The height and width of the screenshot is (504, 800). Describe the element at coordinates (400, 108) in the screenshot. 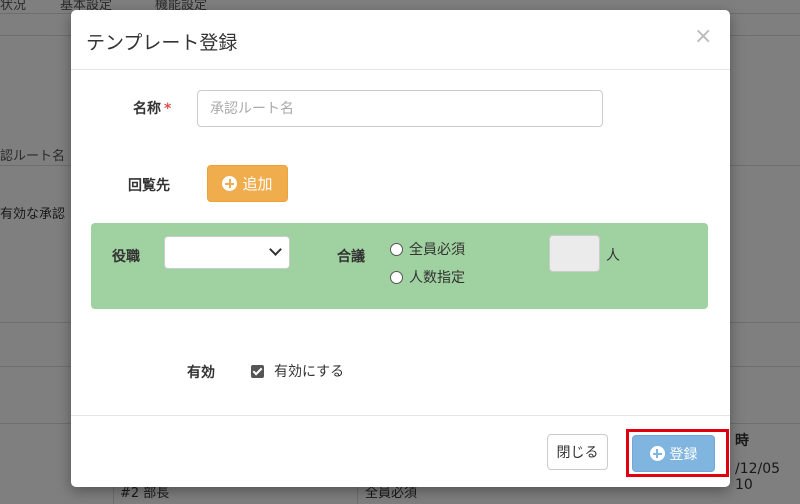

I see `name-input` at that location.